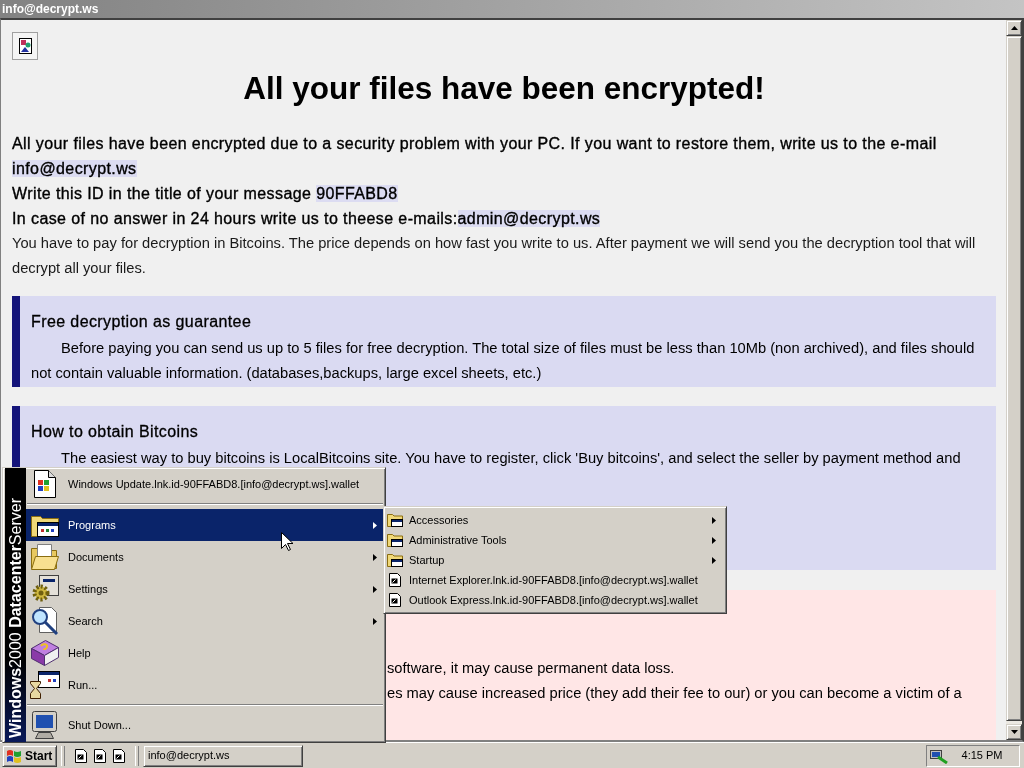 Image resolution: width=1024 pixels, height=768 pixels. What do you see at coordinates (205, 525) in the screenshot?
I see `menu-item: Programs` at bounding box center [205, 525].